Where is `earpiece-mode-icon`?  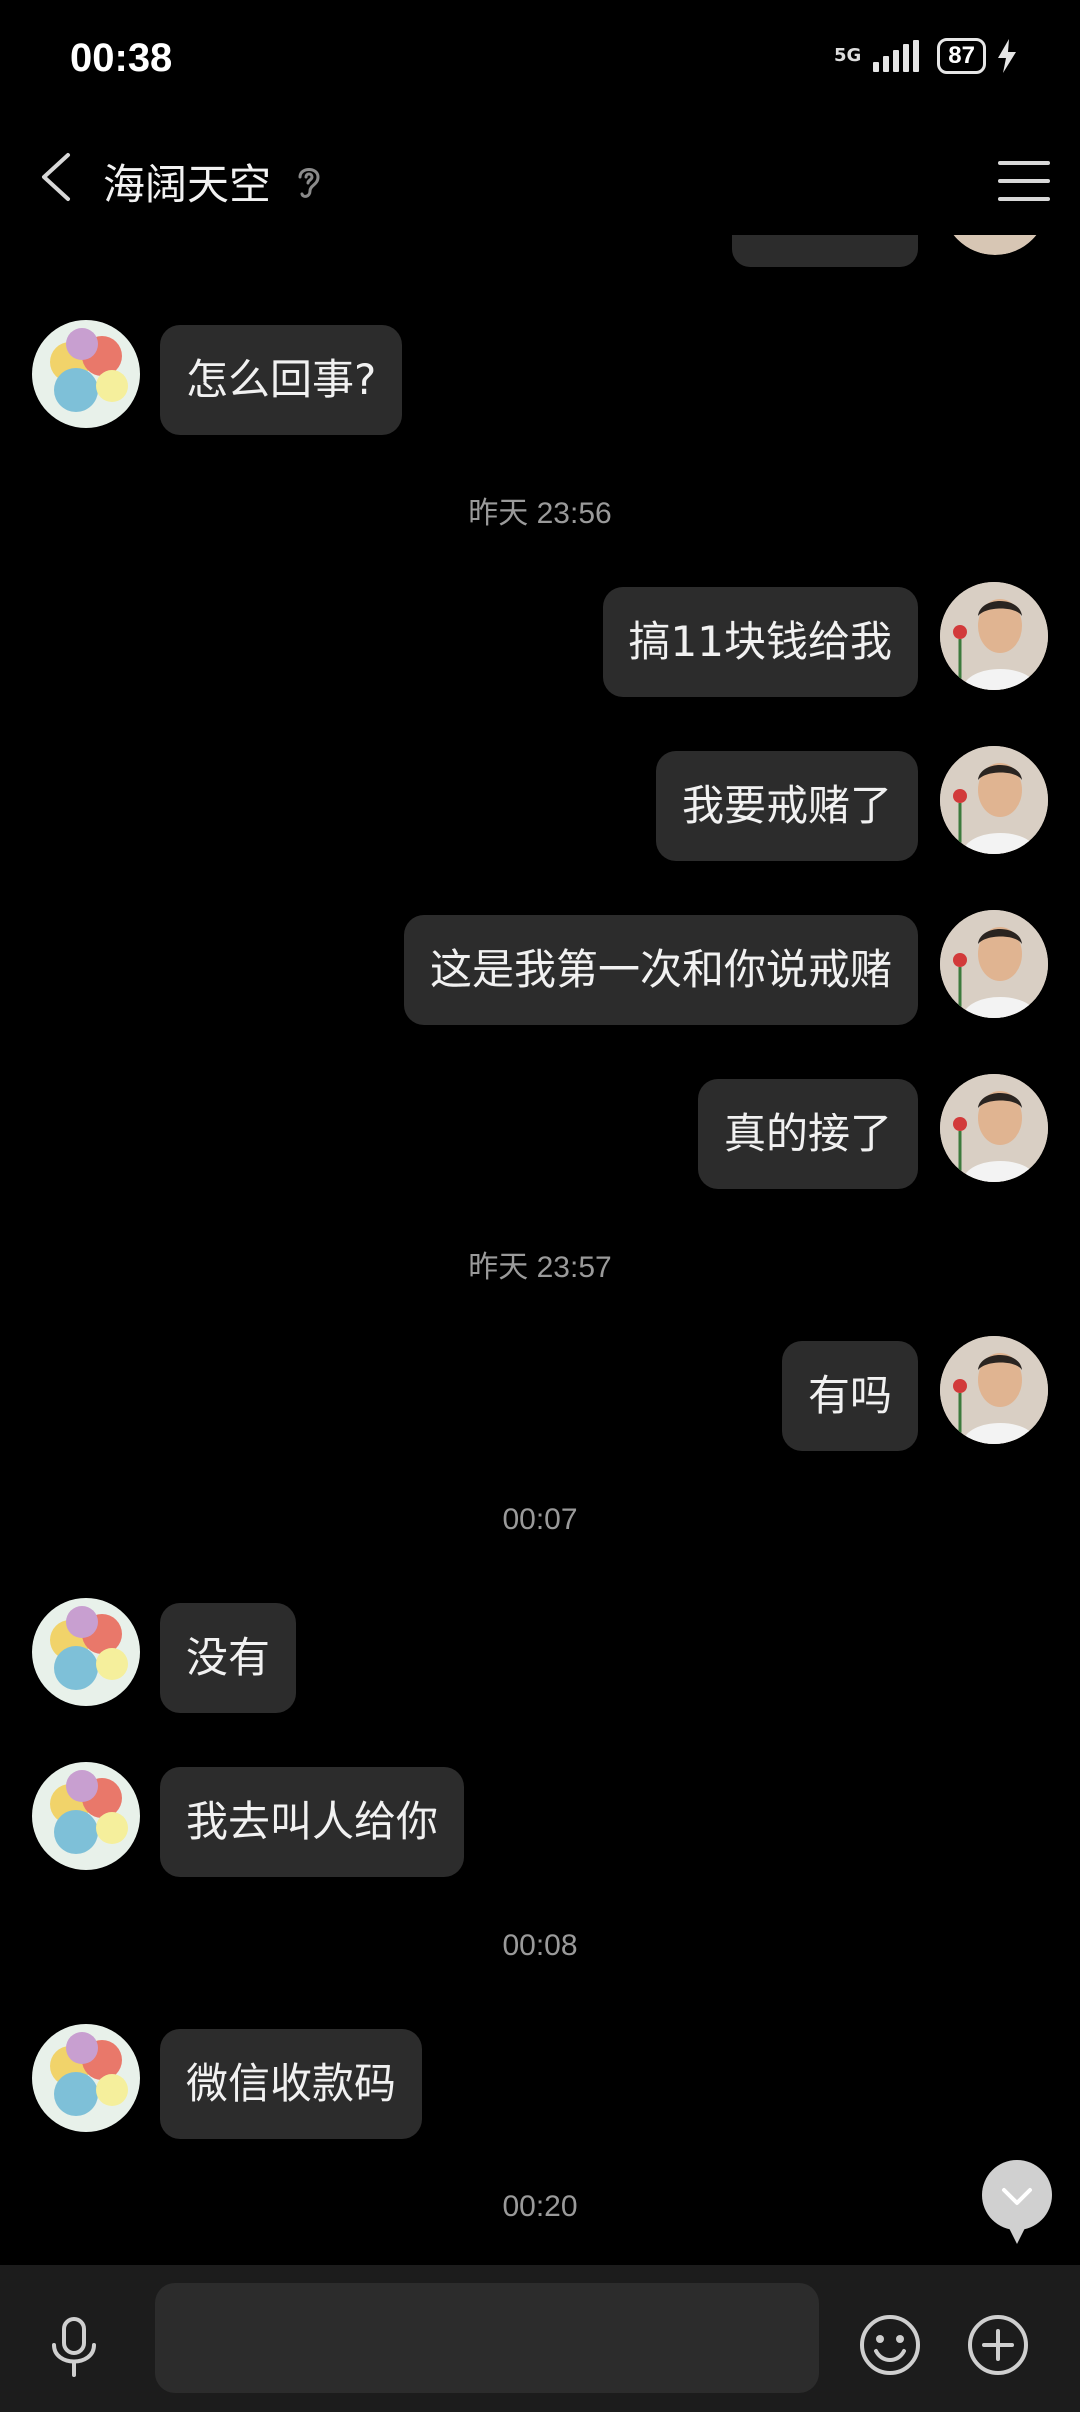
earpiece-mode-icon is located at coordinates (309, 183).